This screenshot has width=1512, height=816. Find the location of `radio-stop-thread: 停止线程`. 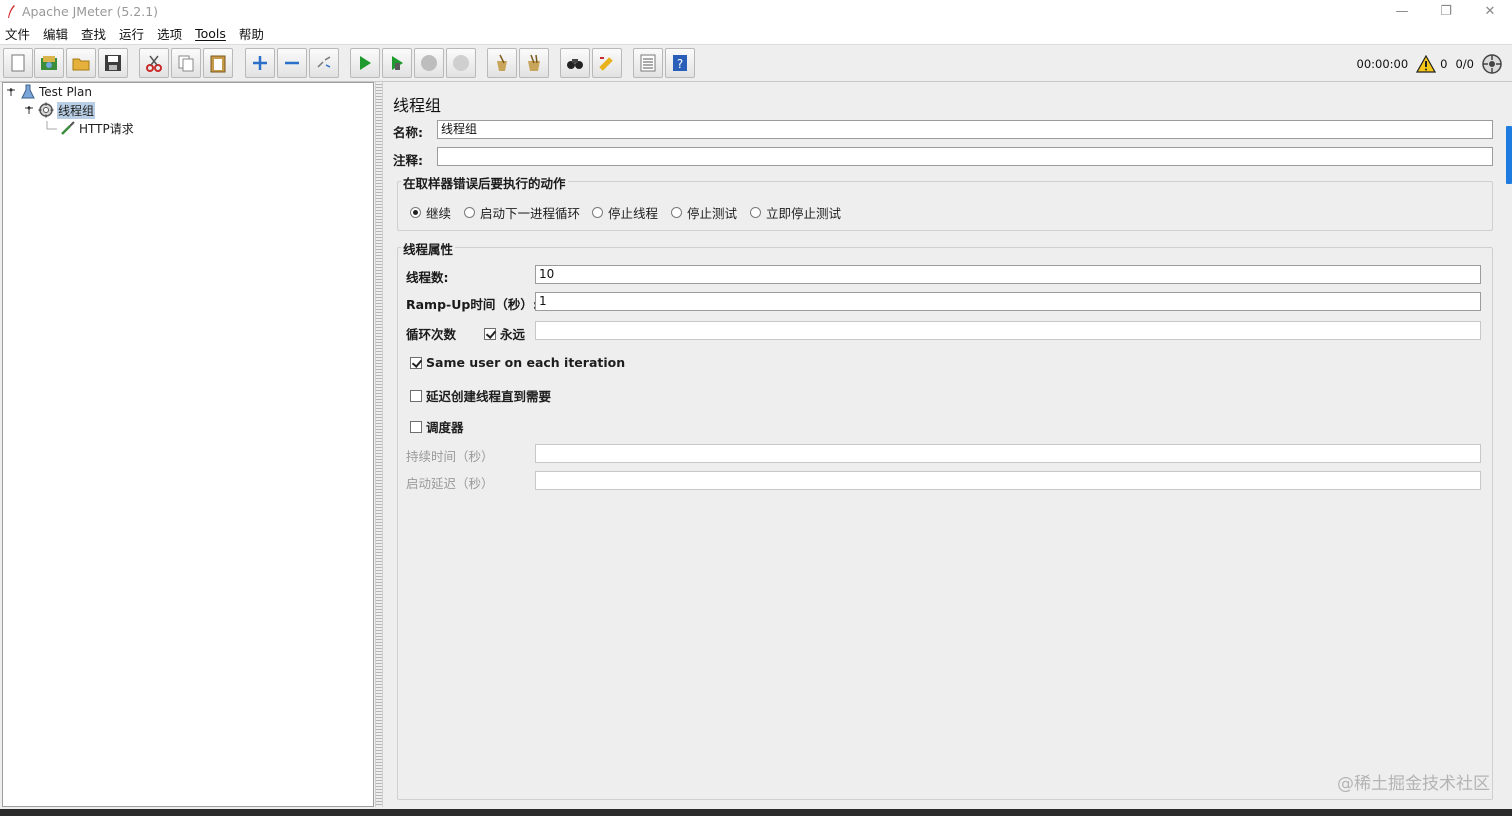

radio-stop-thread: 停止线程 is located at coordinates (625, 212).